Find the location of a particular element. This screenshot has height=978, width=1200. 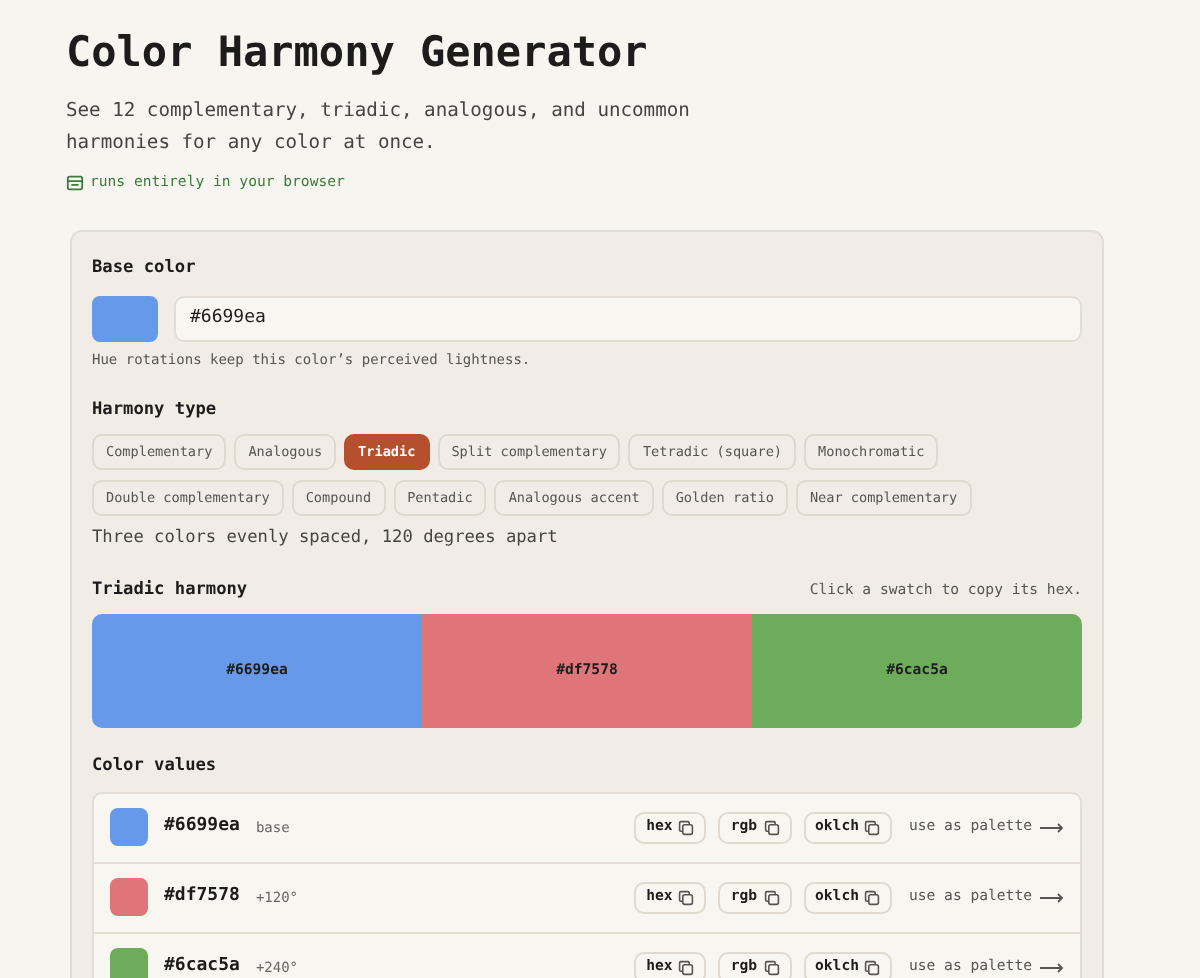

page-subtitle: See 12 complementary, triadic, analogous, and uncommon harmonies for any color at once. is located at coordinates (379, 128).